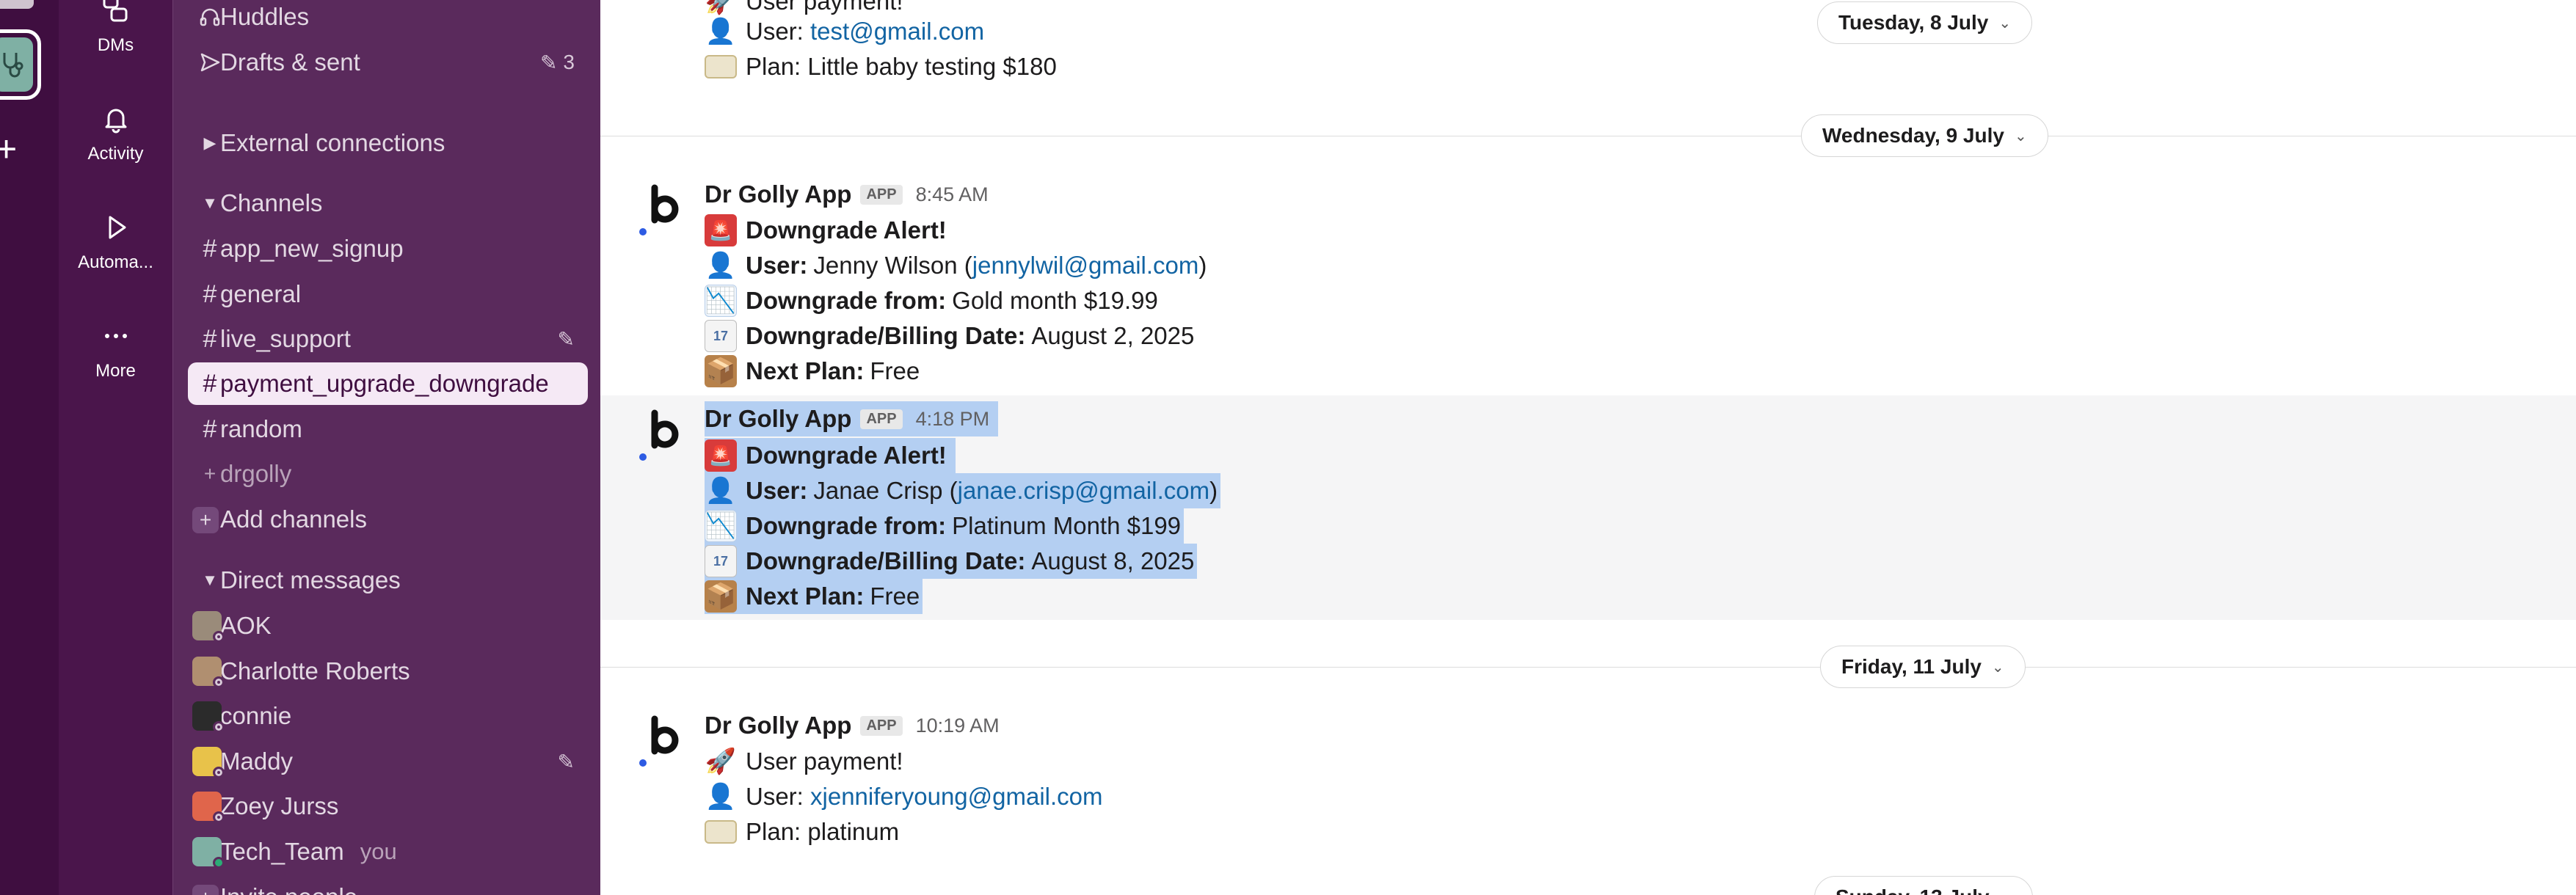 Image resolution: width=2576 pixels, height=895 pixels. Describe the element at coordinates (115, 121) in the screenshot. I see `bell-icon` at that location.